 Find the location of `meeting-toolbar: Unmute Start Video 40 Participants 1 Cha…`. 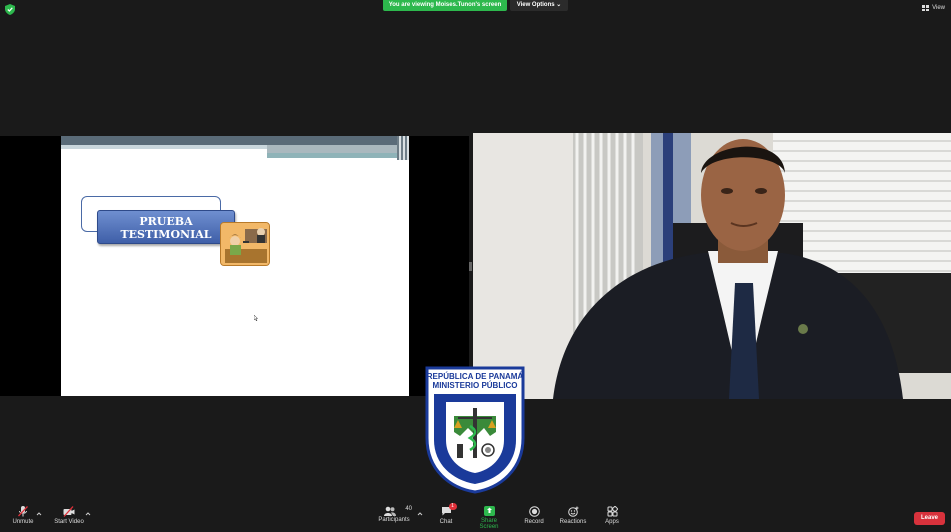

meeting-toolbar: Unmute Start Video 40 Participants 1 Cha… is located at coordinates (475, 517).